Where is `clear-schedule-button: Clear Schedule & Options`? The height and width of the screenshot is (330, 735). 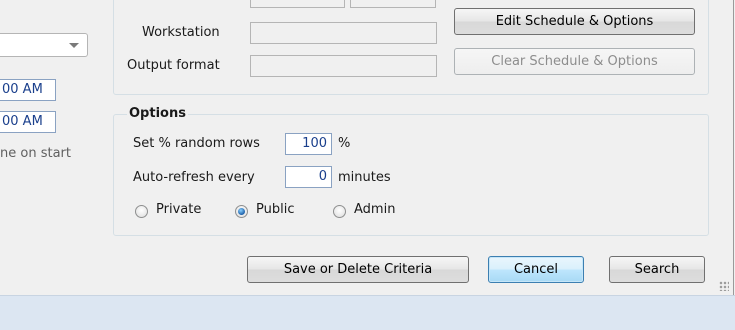
clear-schedule-button: Clear Schedule & Options is located at coordinates (574, 61).